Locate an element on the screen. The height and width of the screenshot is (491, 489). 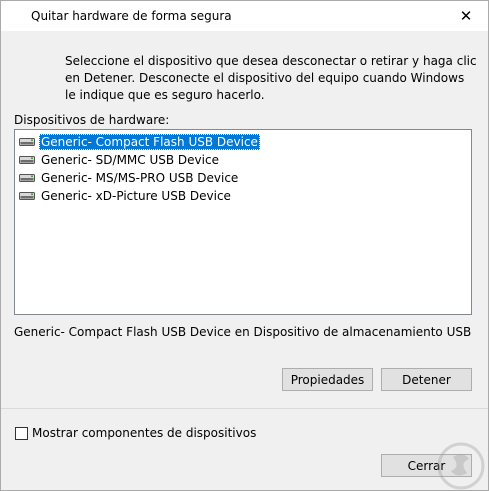
device-label: Generic- SD/MMC USB Device is located at coordinates (130, 160).